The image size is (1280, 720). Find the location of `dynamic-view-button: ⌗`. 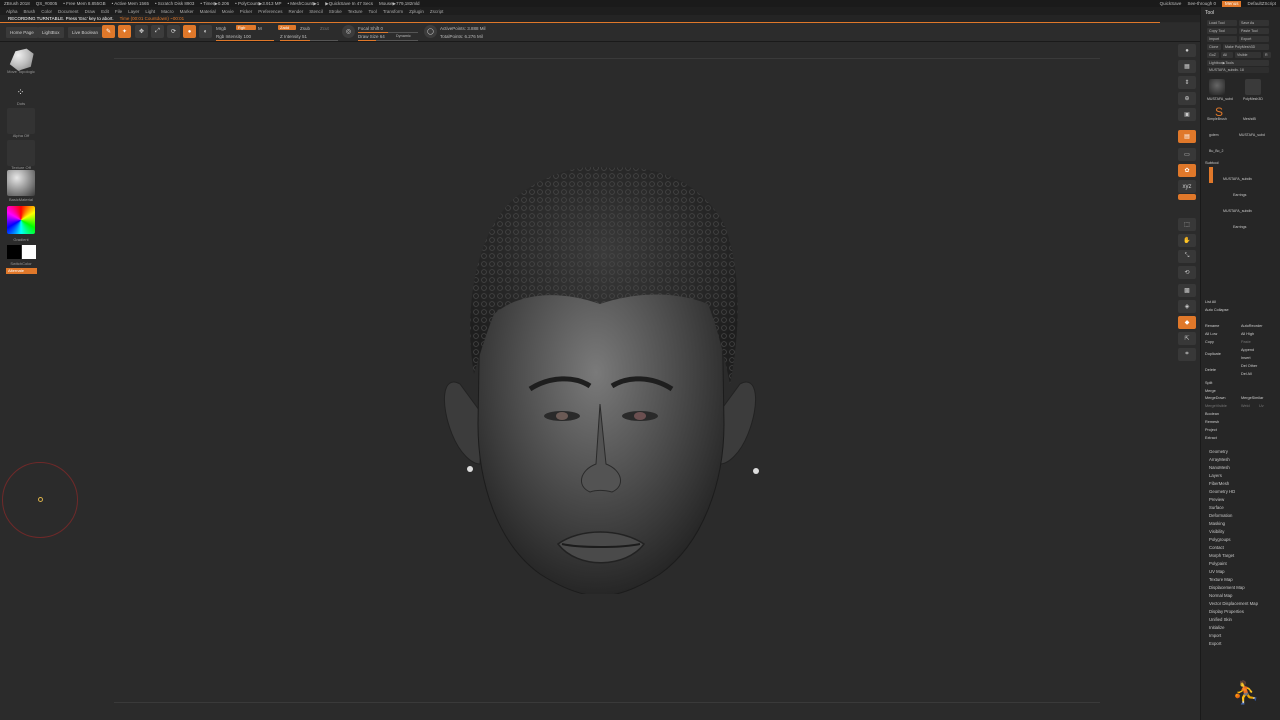

dynamic-view-button: ⌗ is located at coordinates (1187, 354).